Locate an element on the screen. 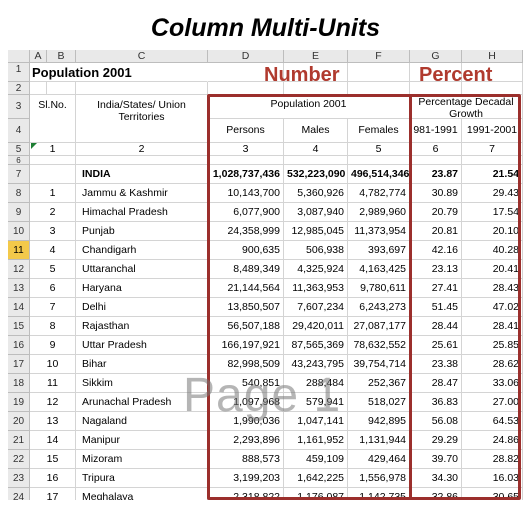 Image resolution: width=531 pixels, height=511 pixels. males-cell: 579,941 is located at coordinates (316, 402).